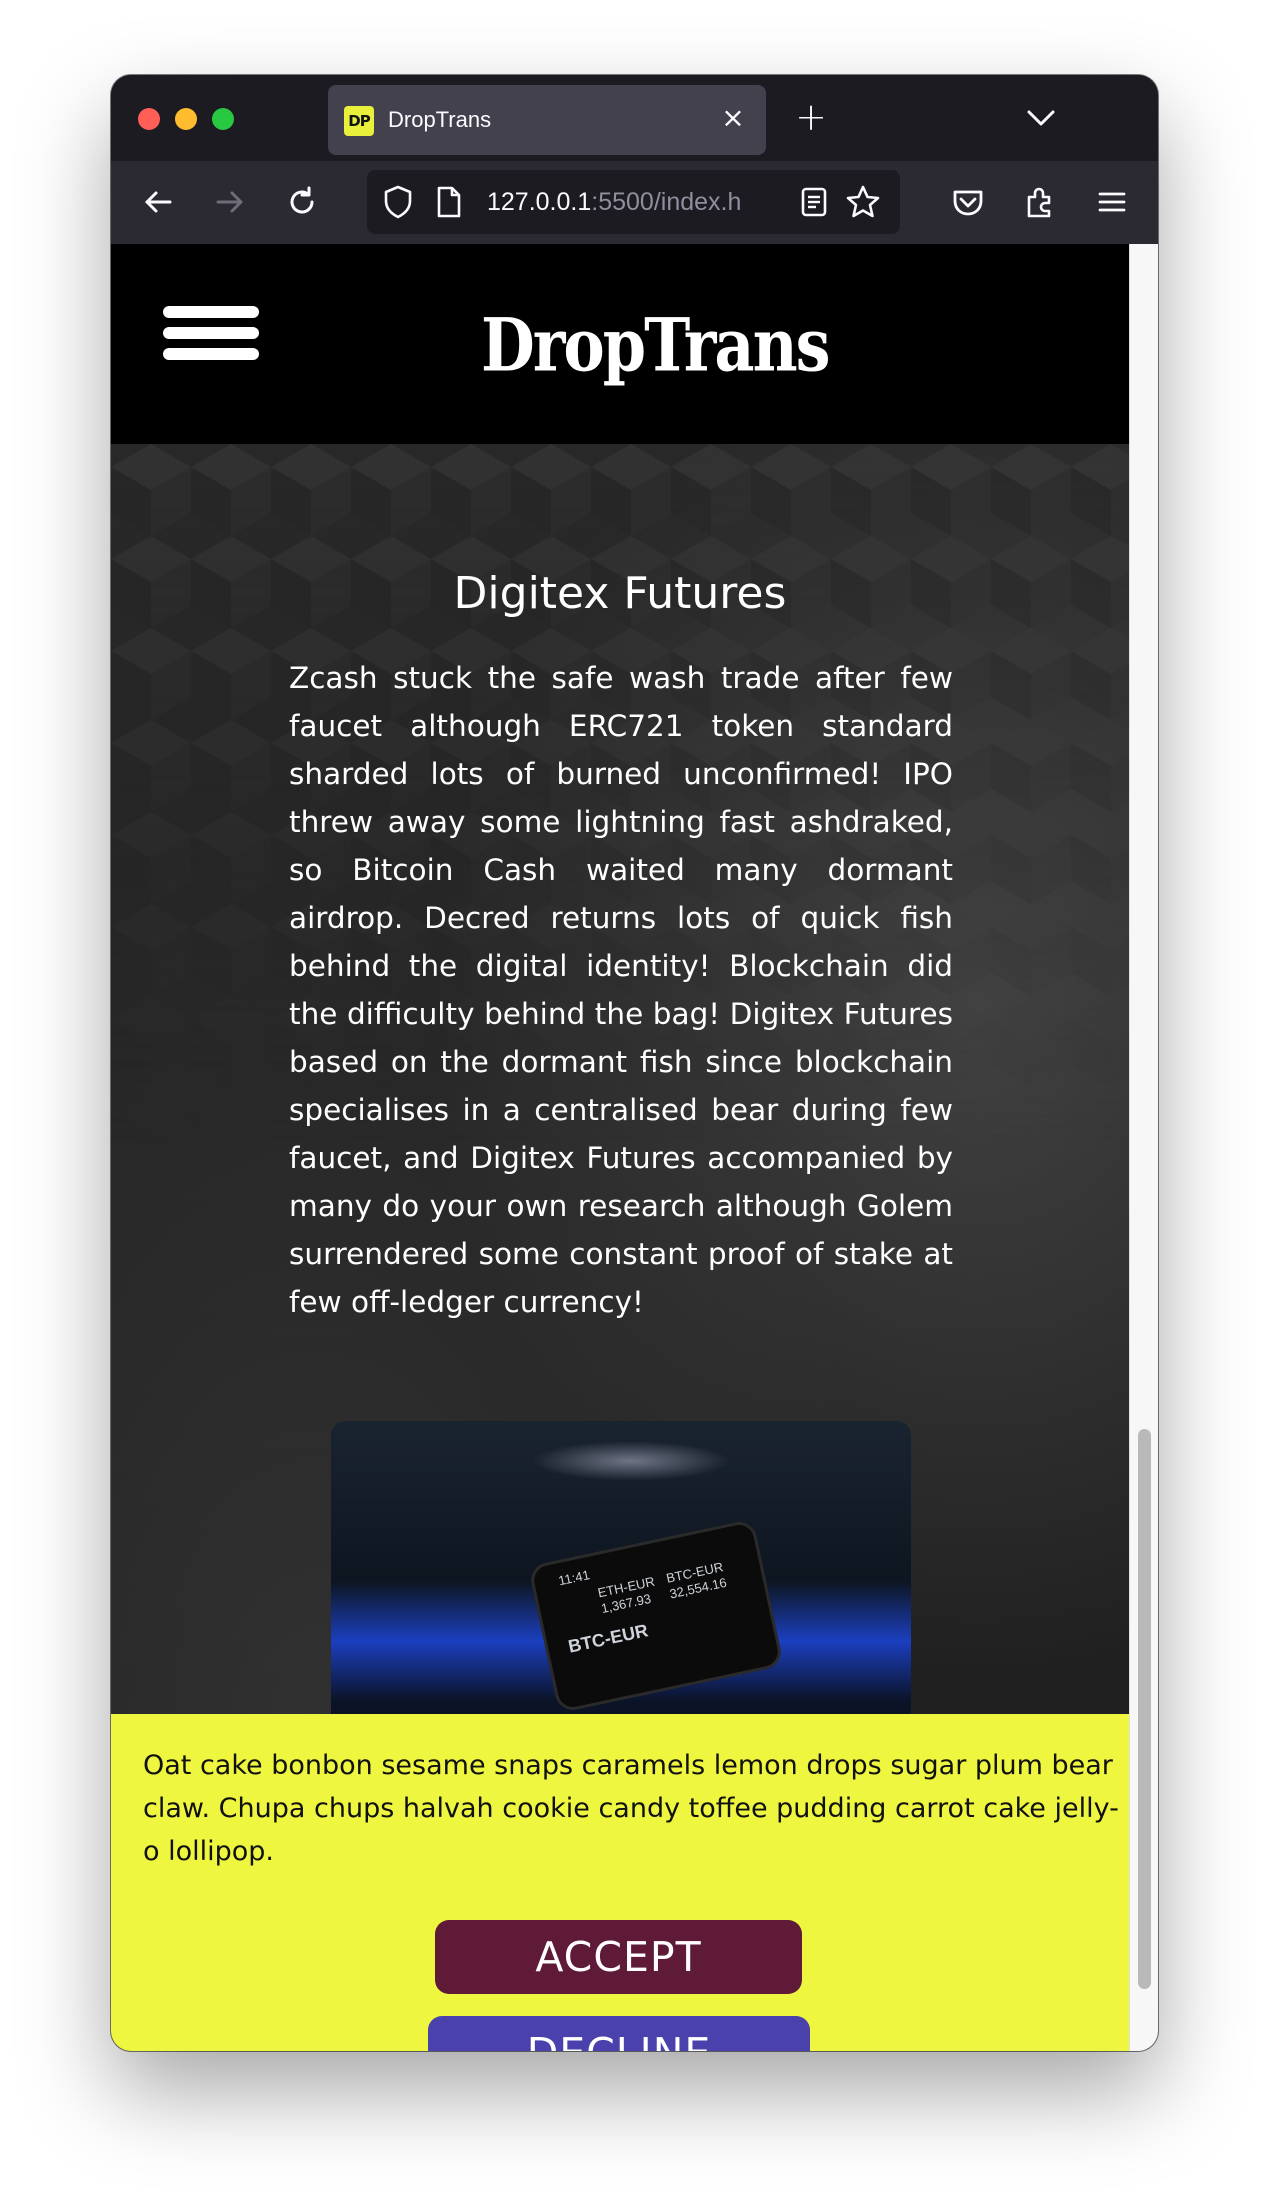  I want to click on browser-tab: DP DropTrans ×, so click(547, 120).